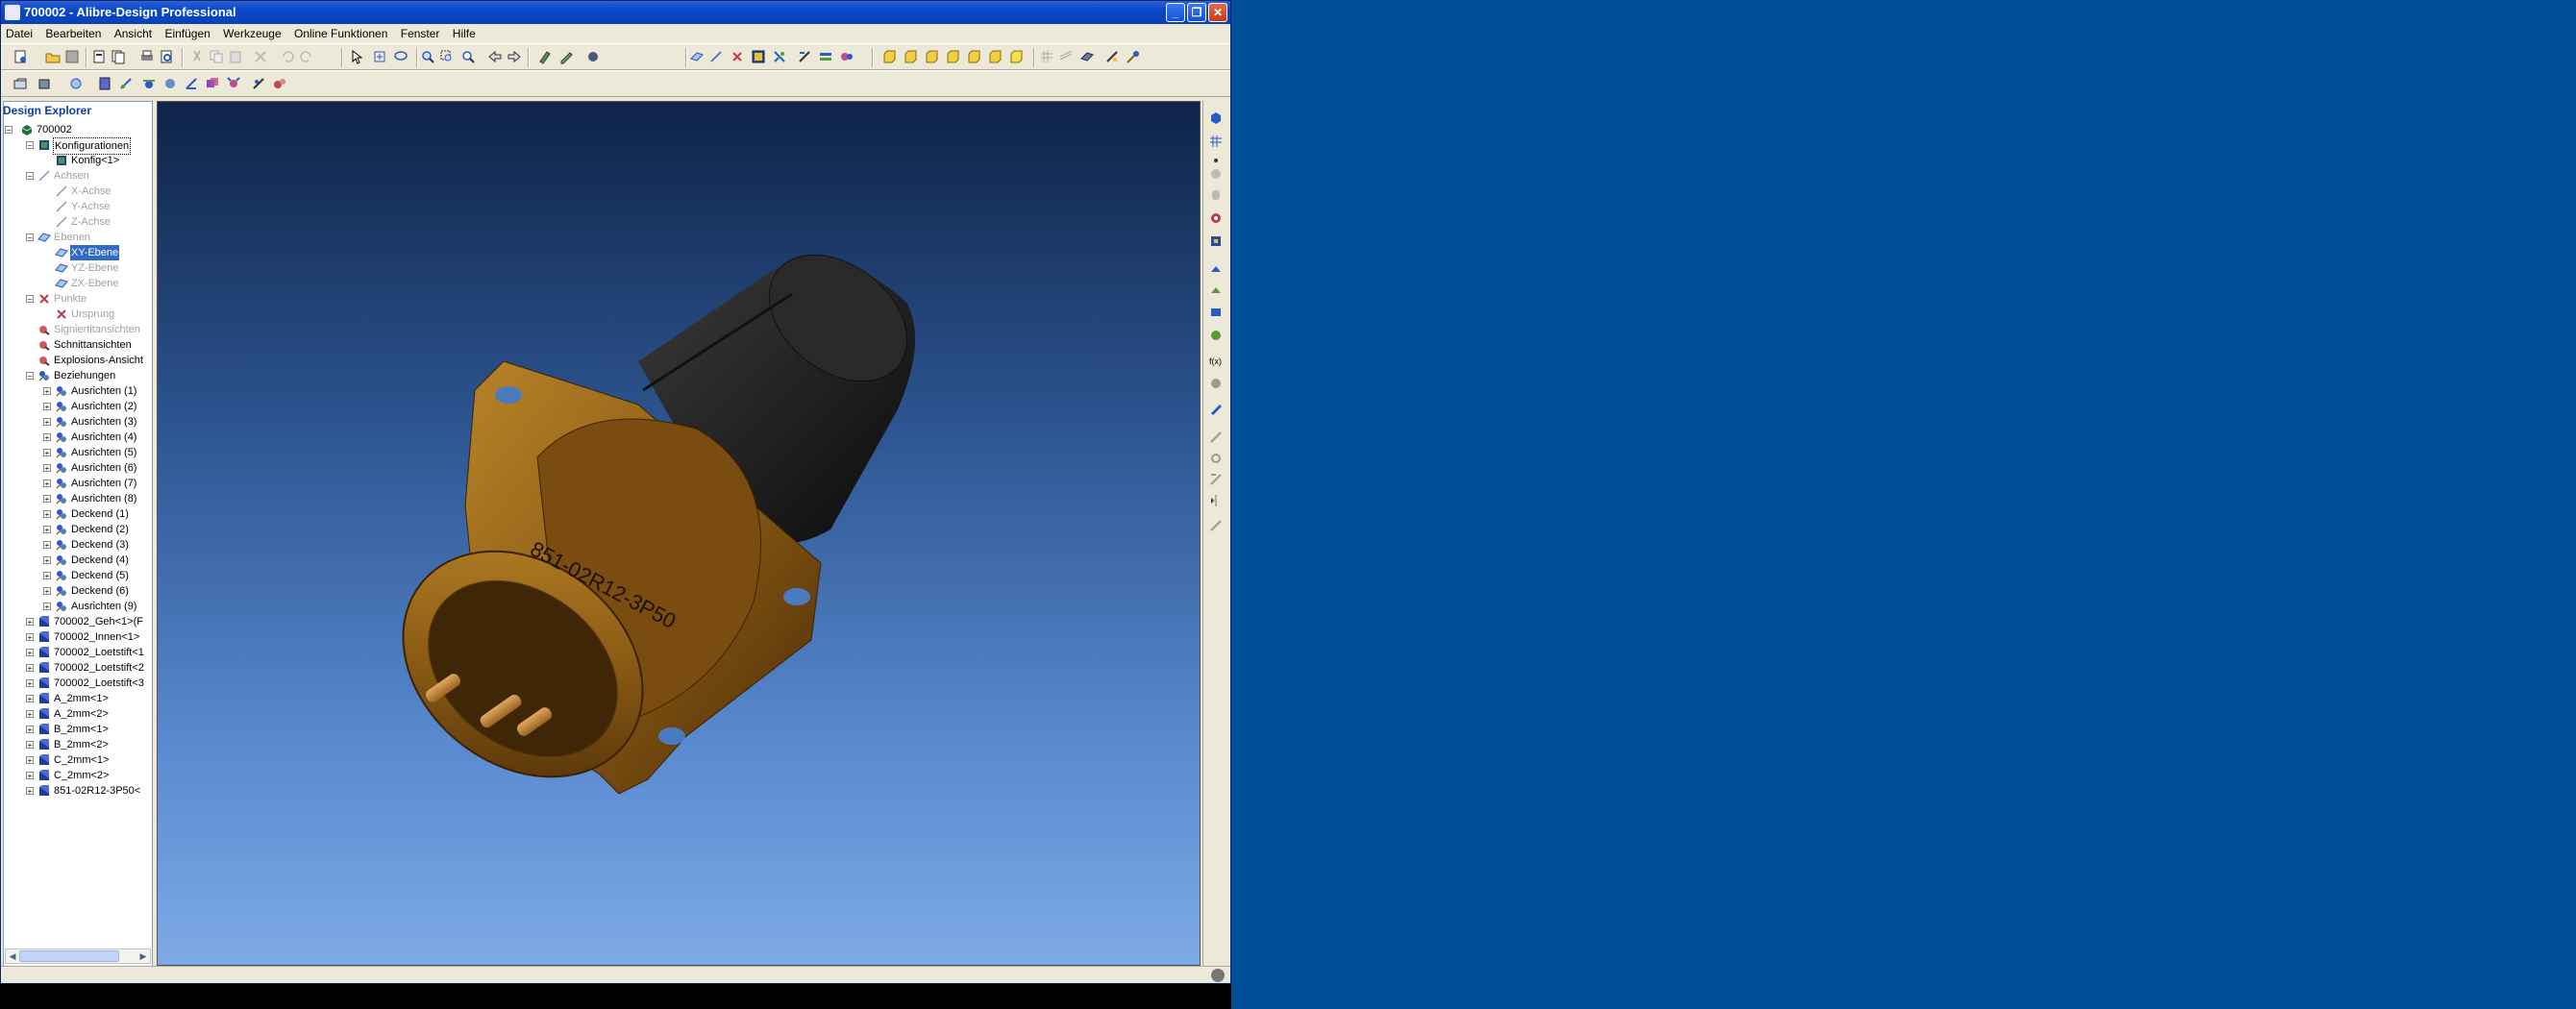 This screenshot has height=1009, width=2576. What do you see at coordinates (1216, 218) in the screenshot?
I see `revolve-icon` at bounding box center [1216, 218].